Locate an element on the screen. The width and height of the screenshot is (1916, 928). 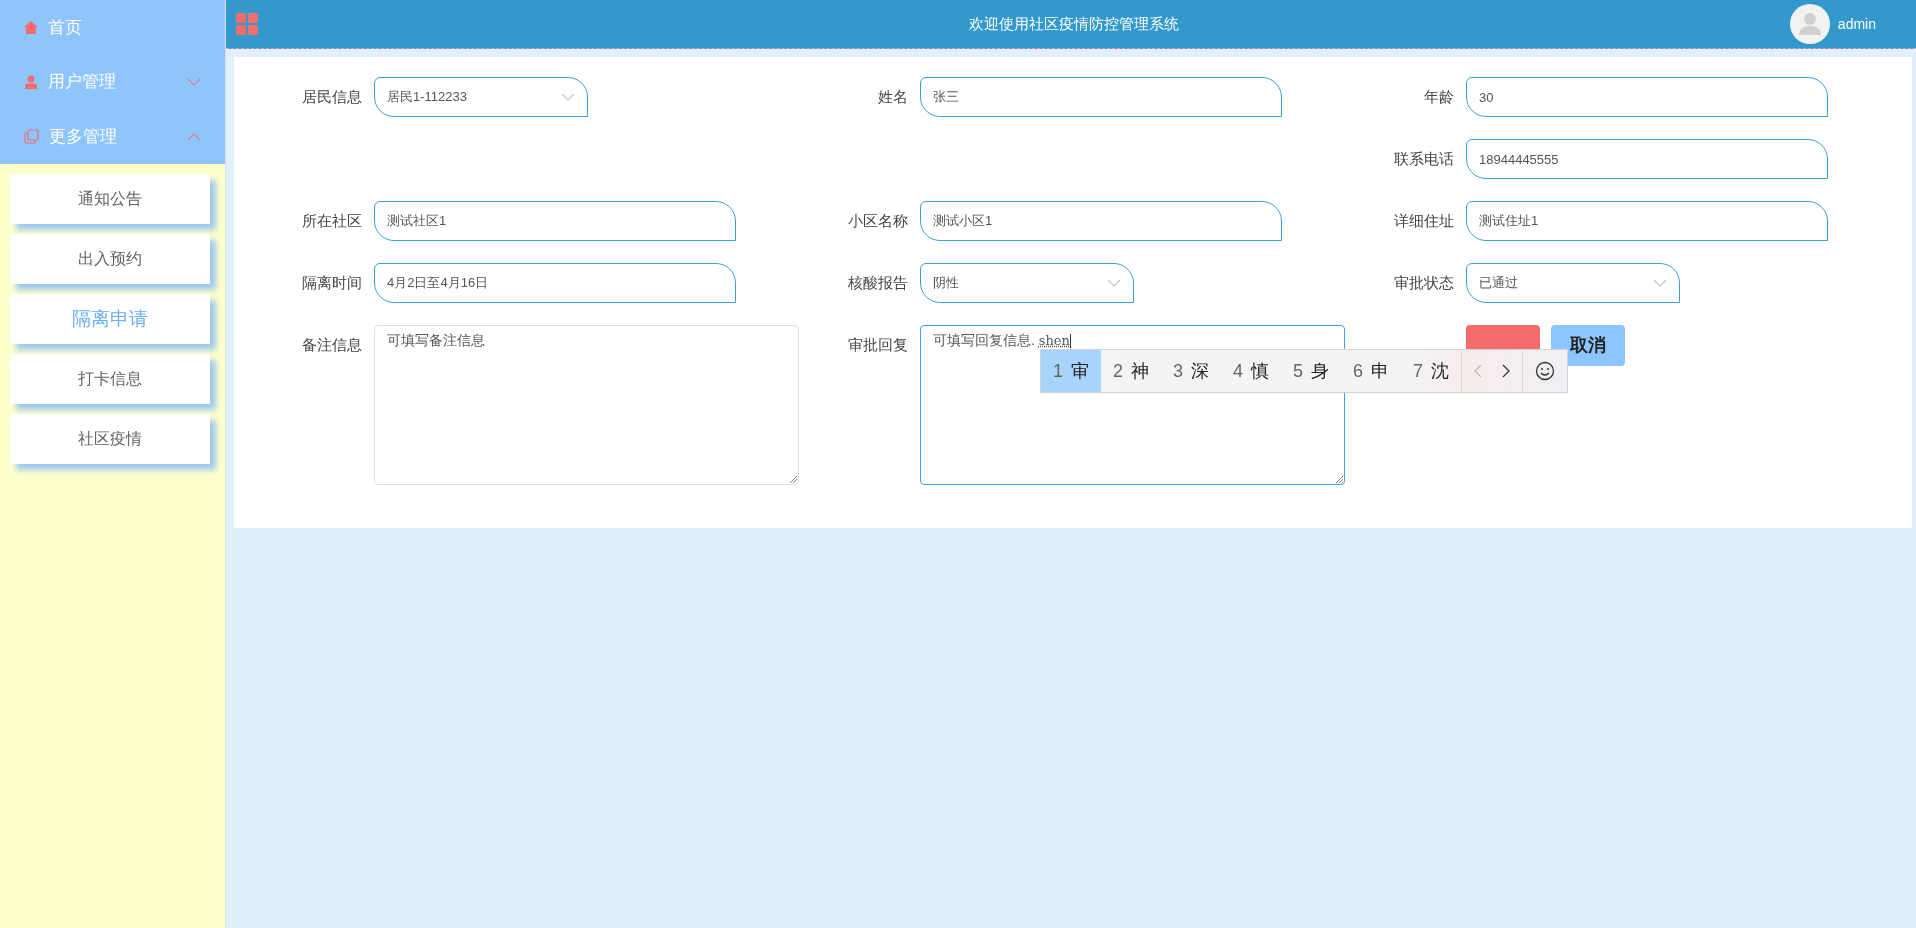
field-label: 姓名 is located at coordinates (893, 97).